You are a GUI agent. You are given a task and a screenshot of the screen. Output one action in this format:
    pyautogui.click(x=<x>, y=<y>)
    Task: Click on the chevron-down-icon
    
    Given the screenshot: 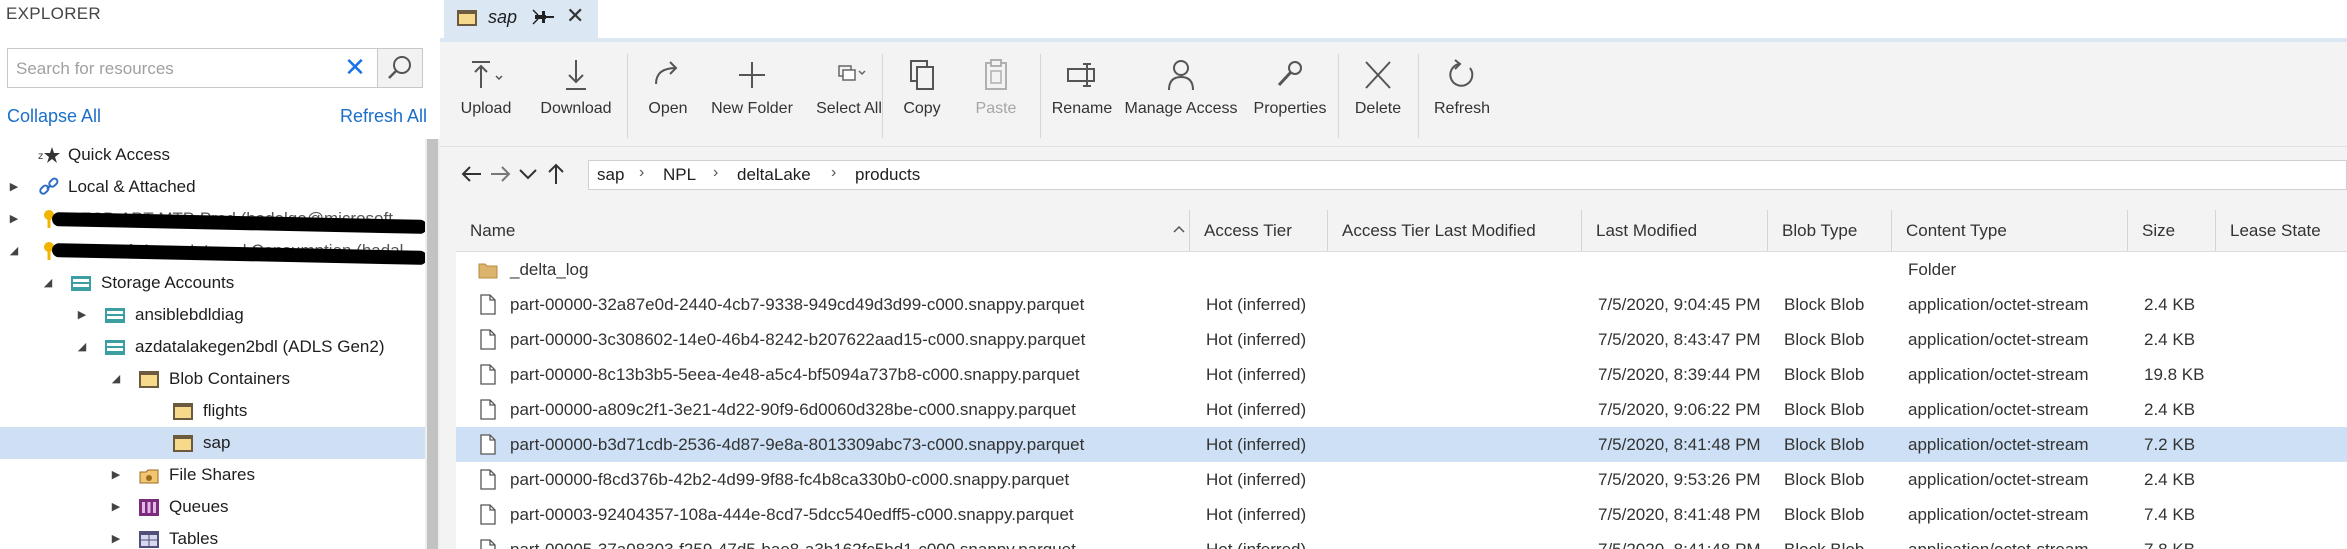 What is the action you would take?
    pyautogui.click(x=528, y=174)
    